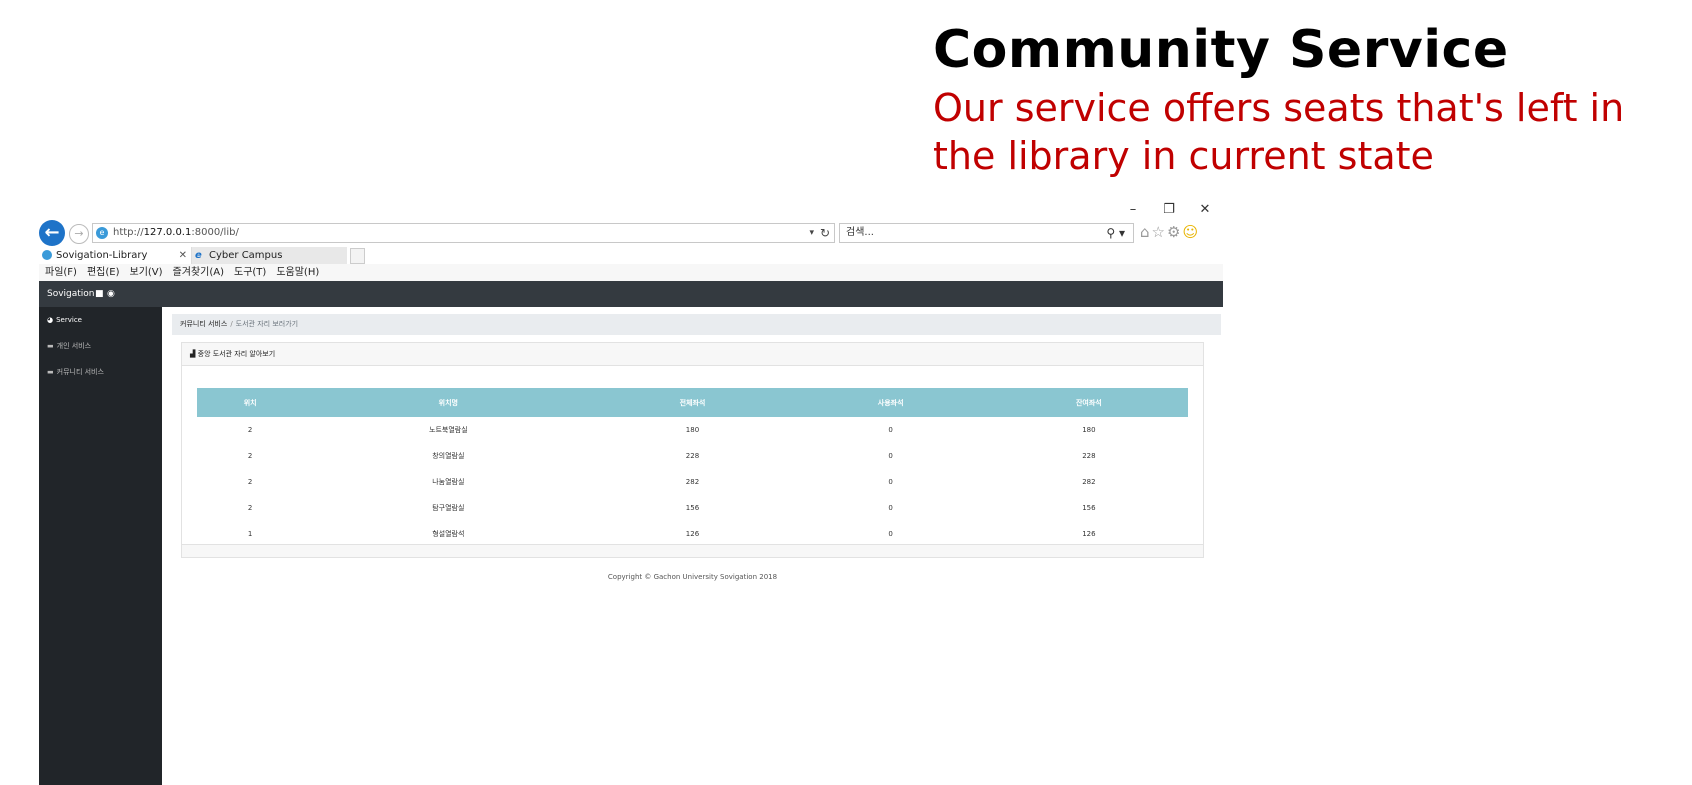  I want to click on minimize-button: –, so click(1133, 210).